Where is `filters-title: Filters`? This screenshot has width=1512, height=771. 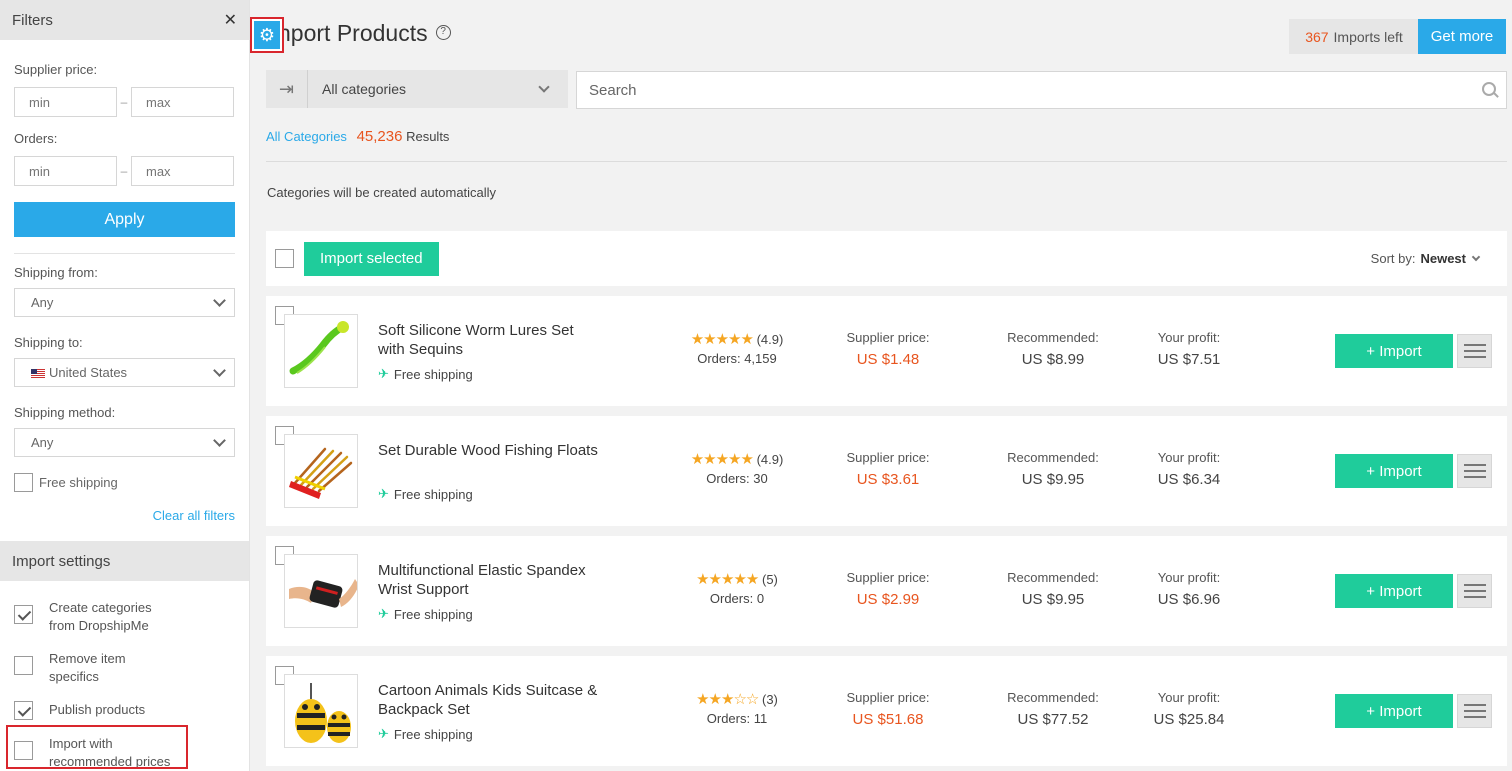
filters-title: Filters is located at coordinates (32, 20).